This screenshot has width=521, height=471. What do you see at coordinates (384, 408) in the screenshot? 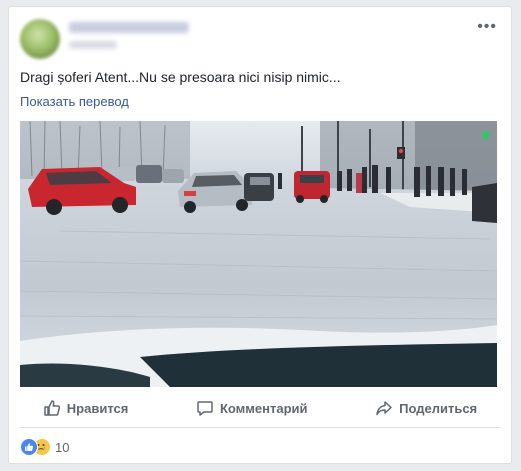
I see `share-icon` at bounding box center [384, 408].